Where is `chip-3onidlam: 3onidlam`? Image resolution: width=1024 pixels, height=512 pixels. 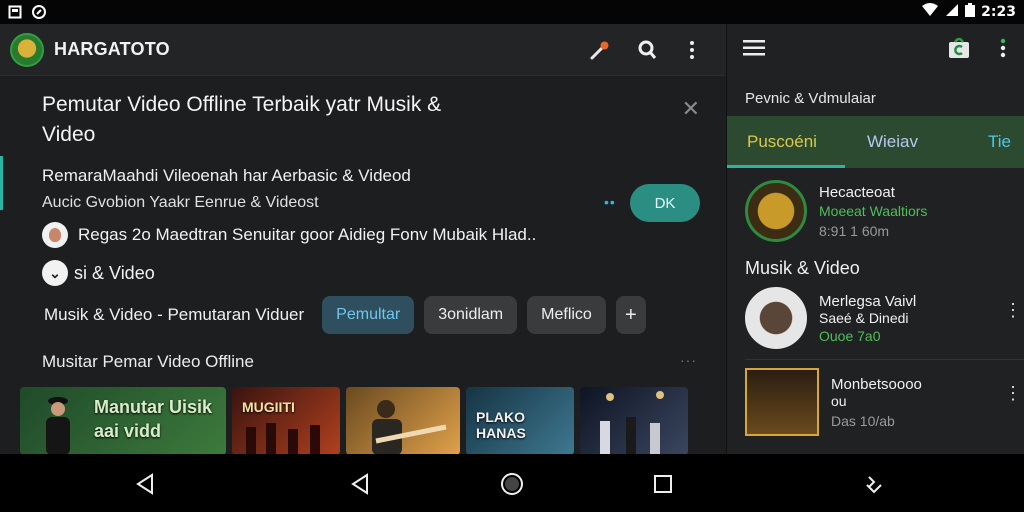 chip-3onidlam: 3onidlam is located at coordinates (471, 315).